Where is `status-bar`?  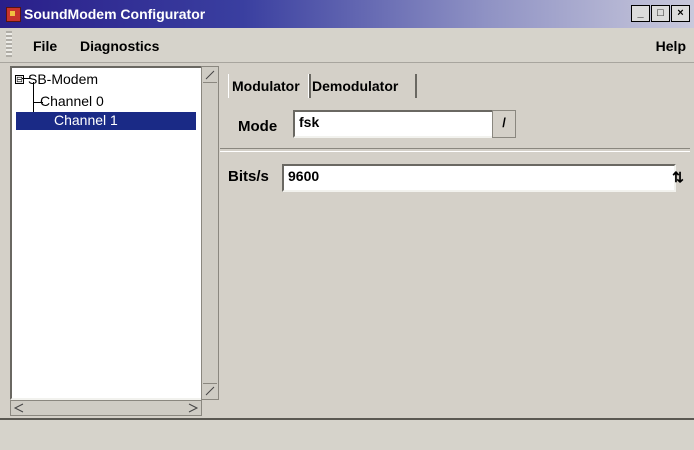 status-bar is located at coordinates (347, 434).